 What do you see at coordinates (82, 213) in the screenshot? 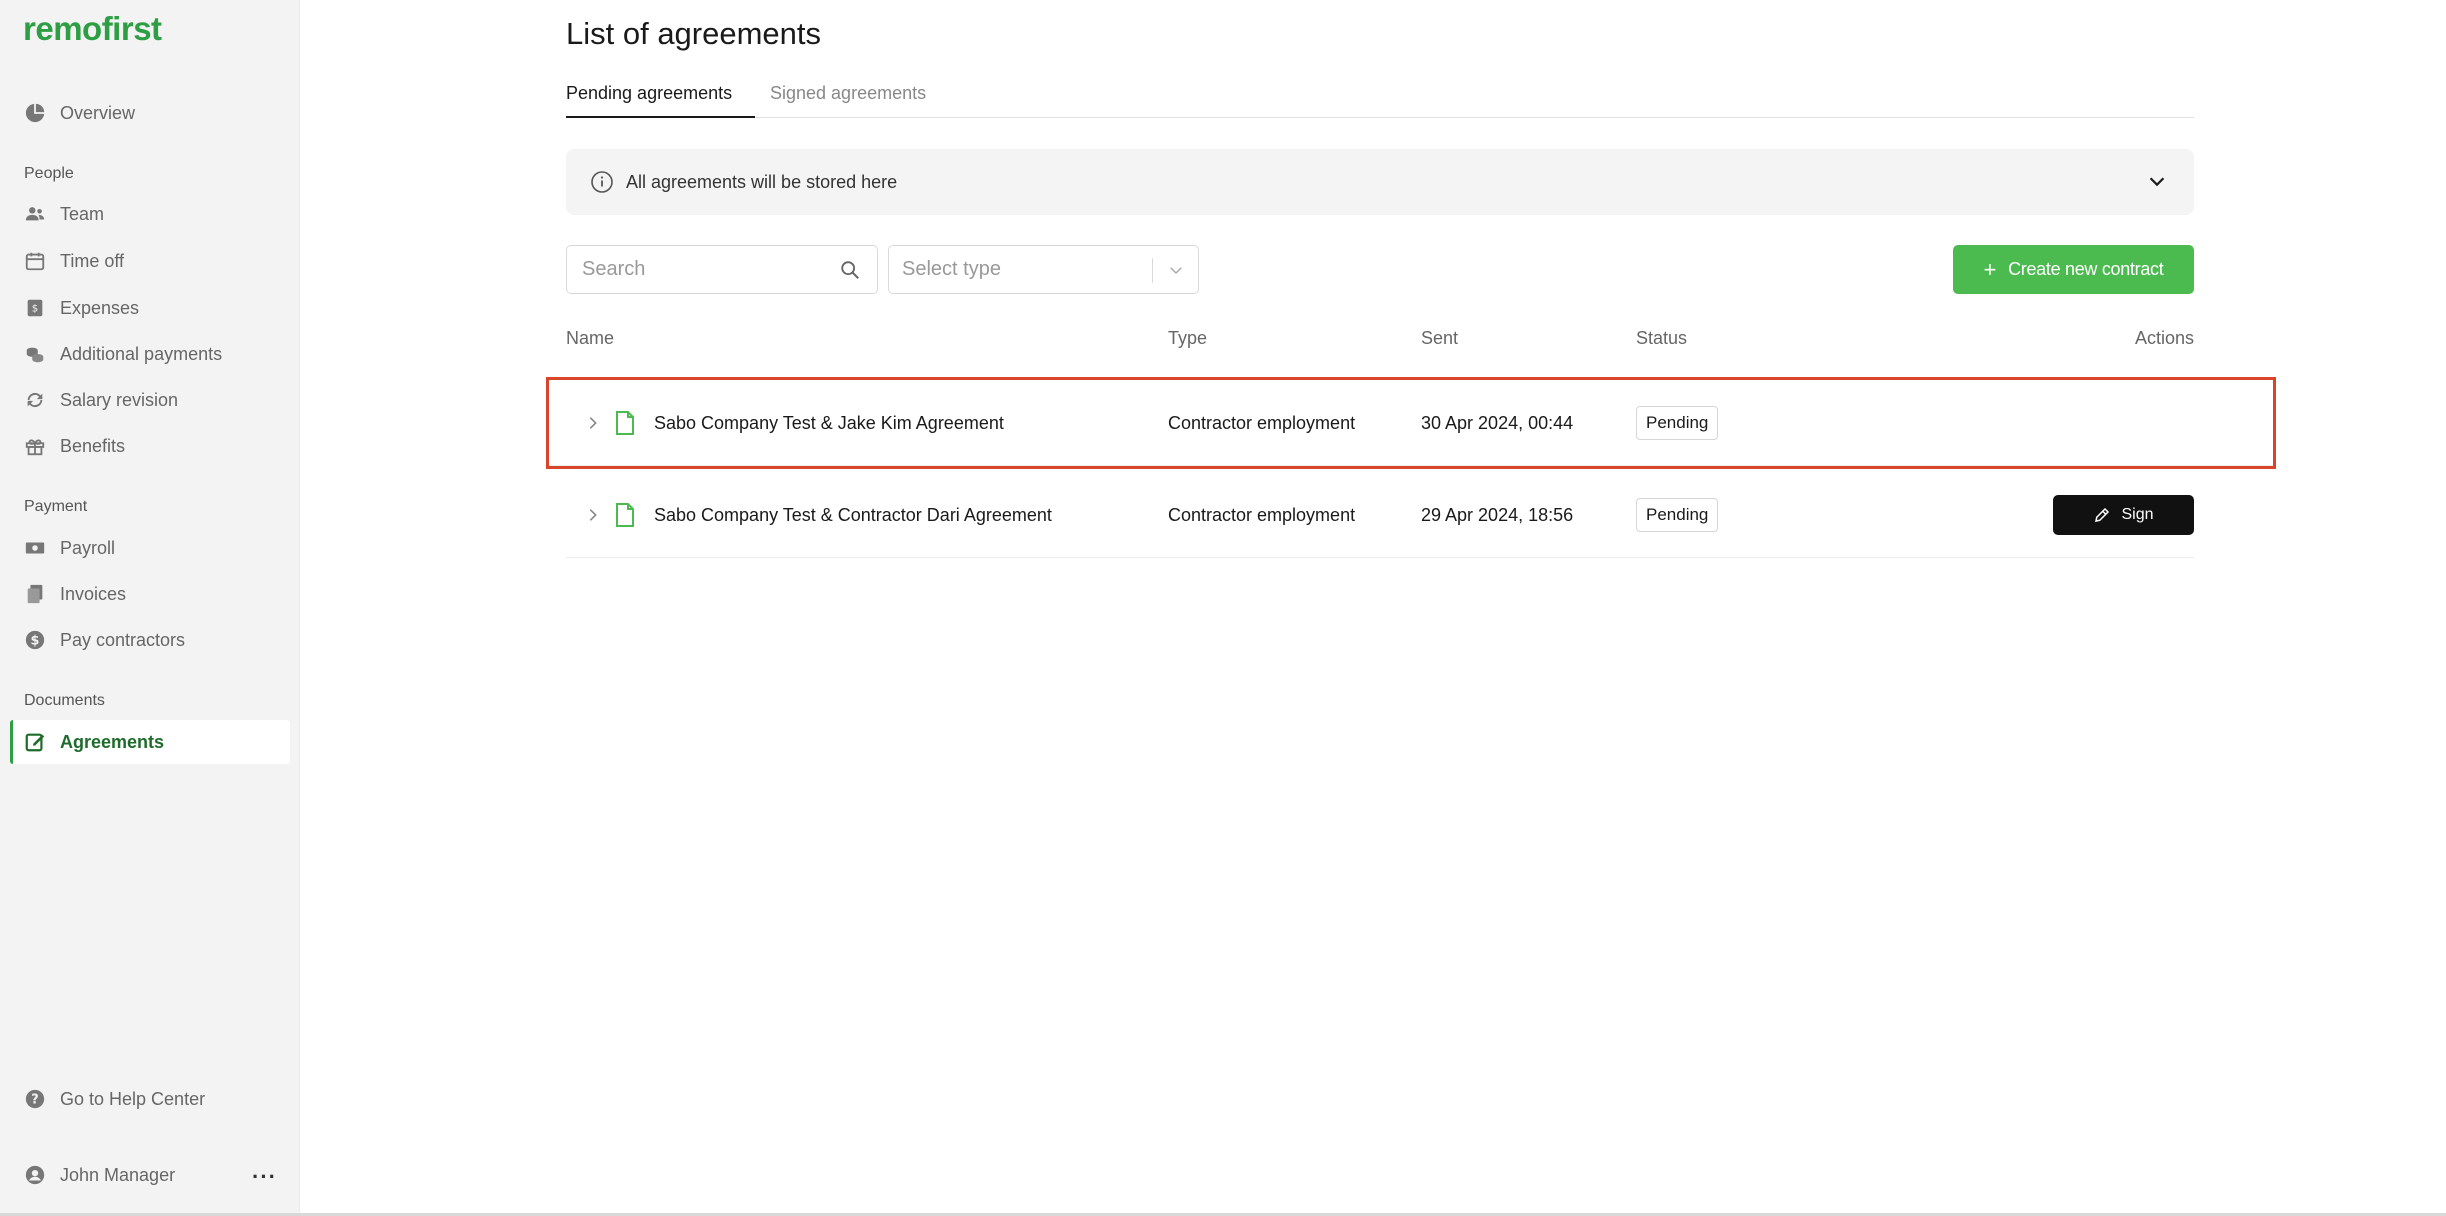
I see `sidebar-item-label: Team` at bounding box center [82, 213].